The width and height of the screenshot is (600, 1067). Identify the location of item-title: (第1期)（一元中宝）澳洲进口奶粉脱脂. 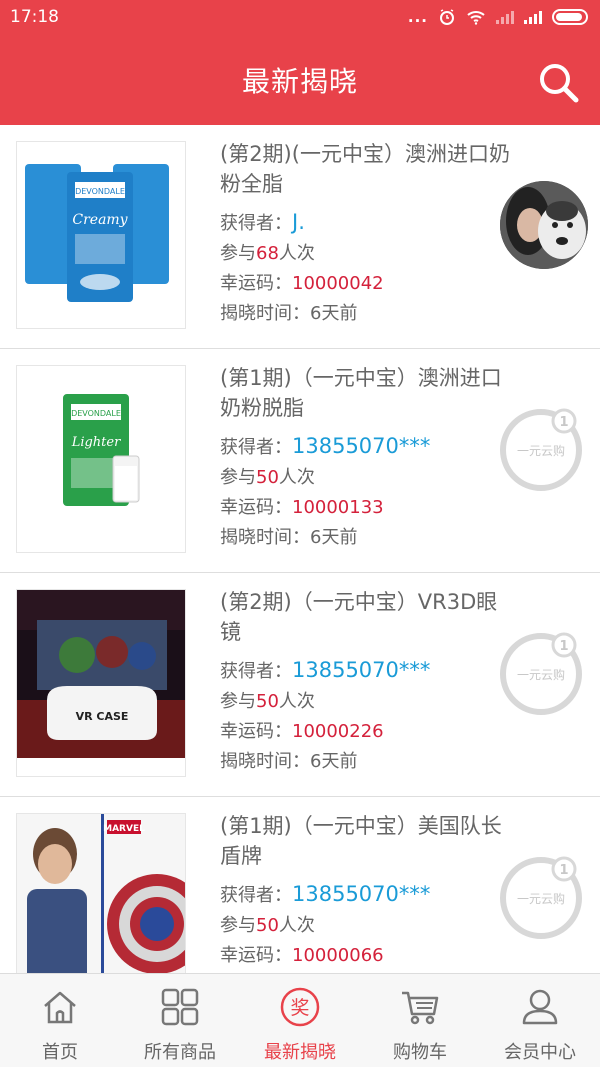
(365, 393).